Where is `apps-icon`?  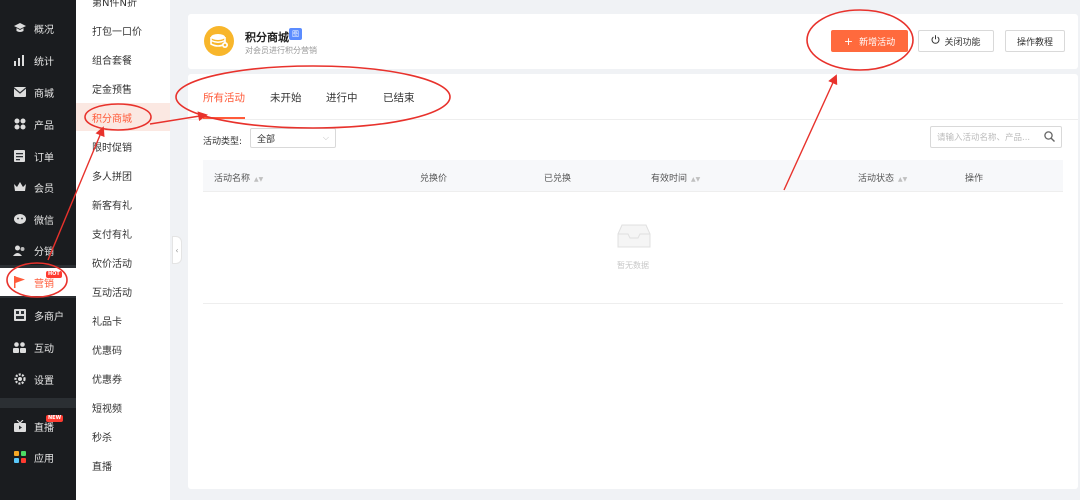
apps-icon is located at coordinates (19, 457).